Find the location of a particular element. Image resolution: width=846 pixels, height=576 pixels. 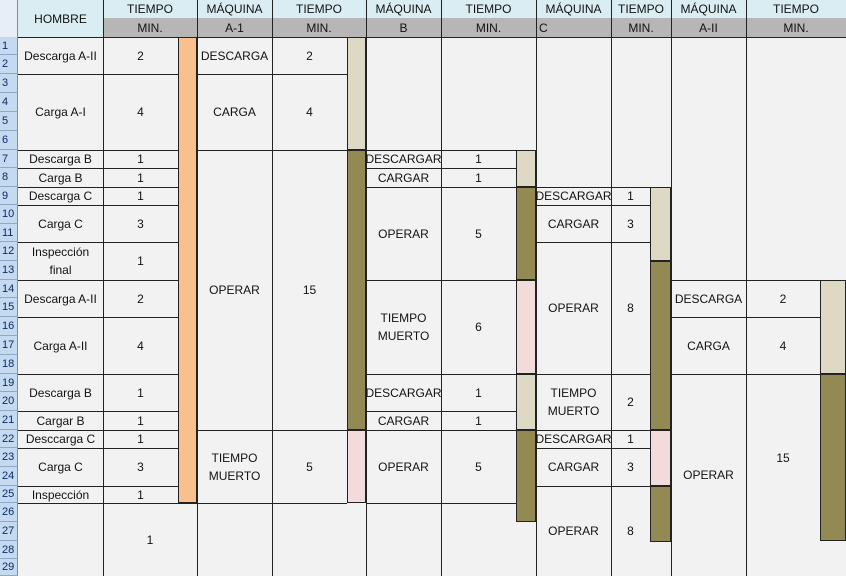

header-min-hombre: MIN. is located at coordinates (150, 27).